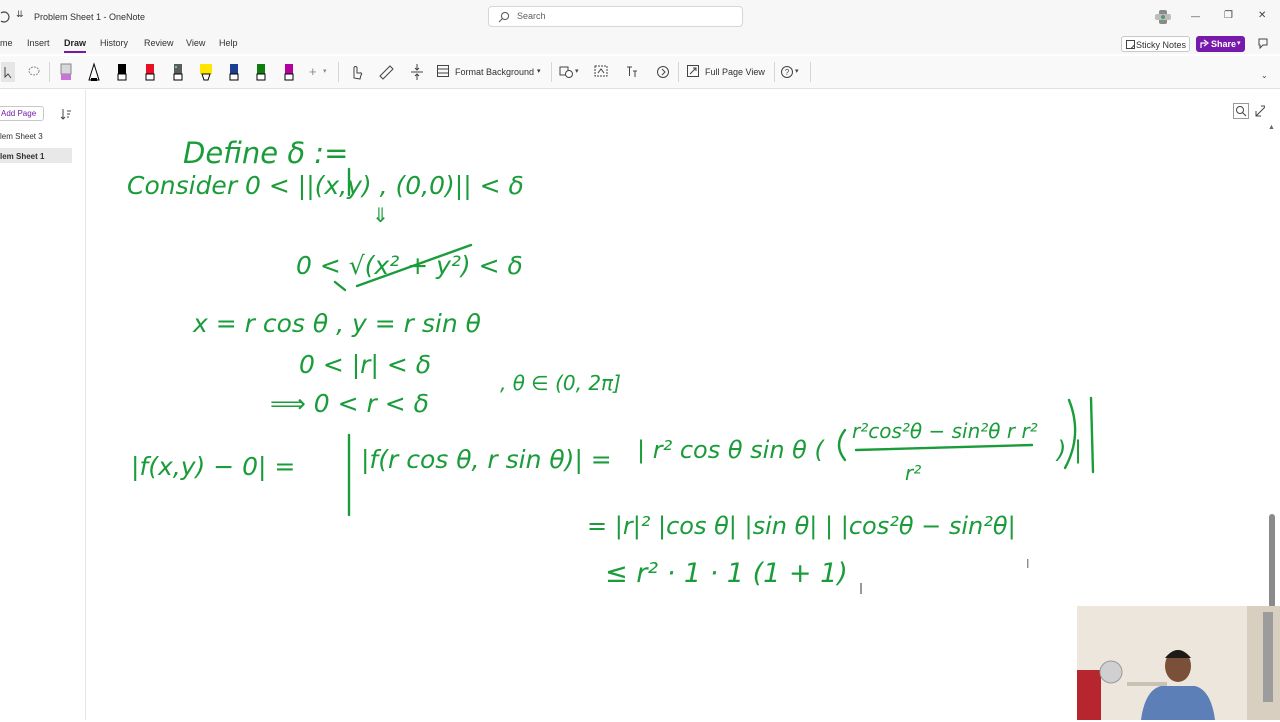  I want to click on scrollbar-thumb, so click(1272, 561).